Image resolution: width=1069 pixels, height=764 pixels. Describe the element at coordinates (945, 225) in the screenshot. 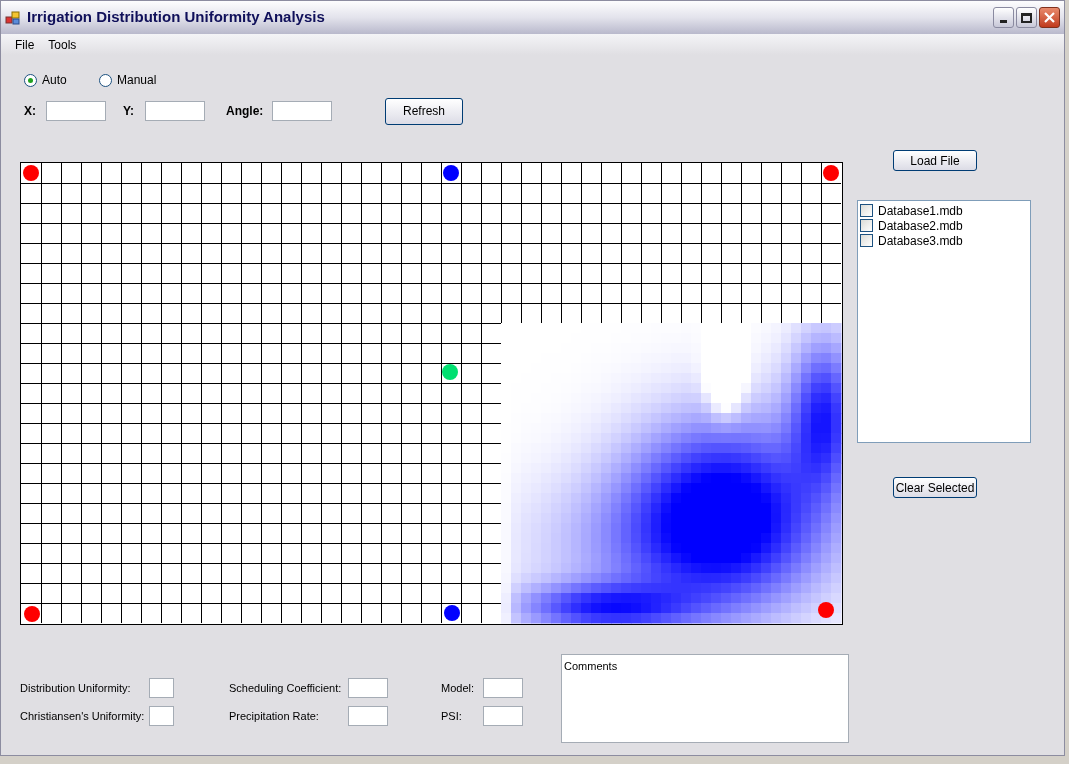

I see `database-checkbox-item: Database2.mdb` at that location.